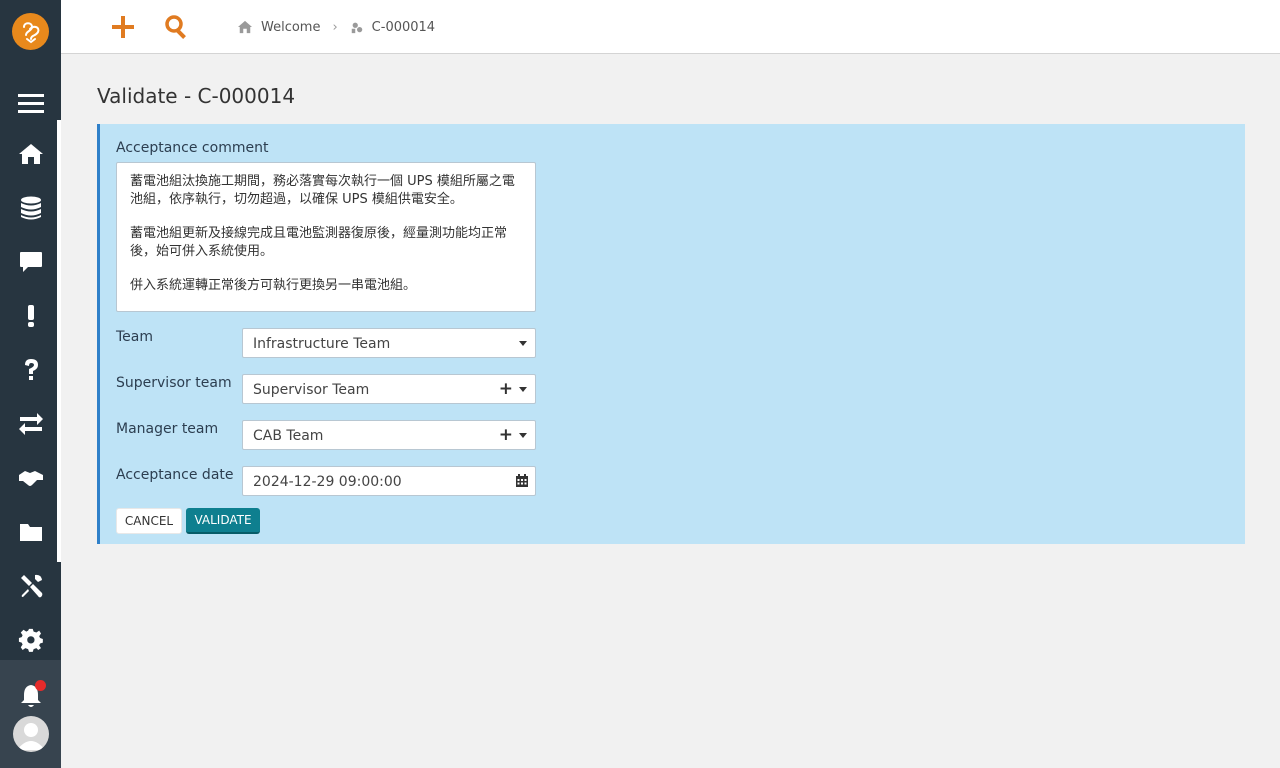 This screenshot has width=1280, height=768. I want to click on exclamation-icon, so click(30, 316).